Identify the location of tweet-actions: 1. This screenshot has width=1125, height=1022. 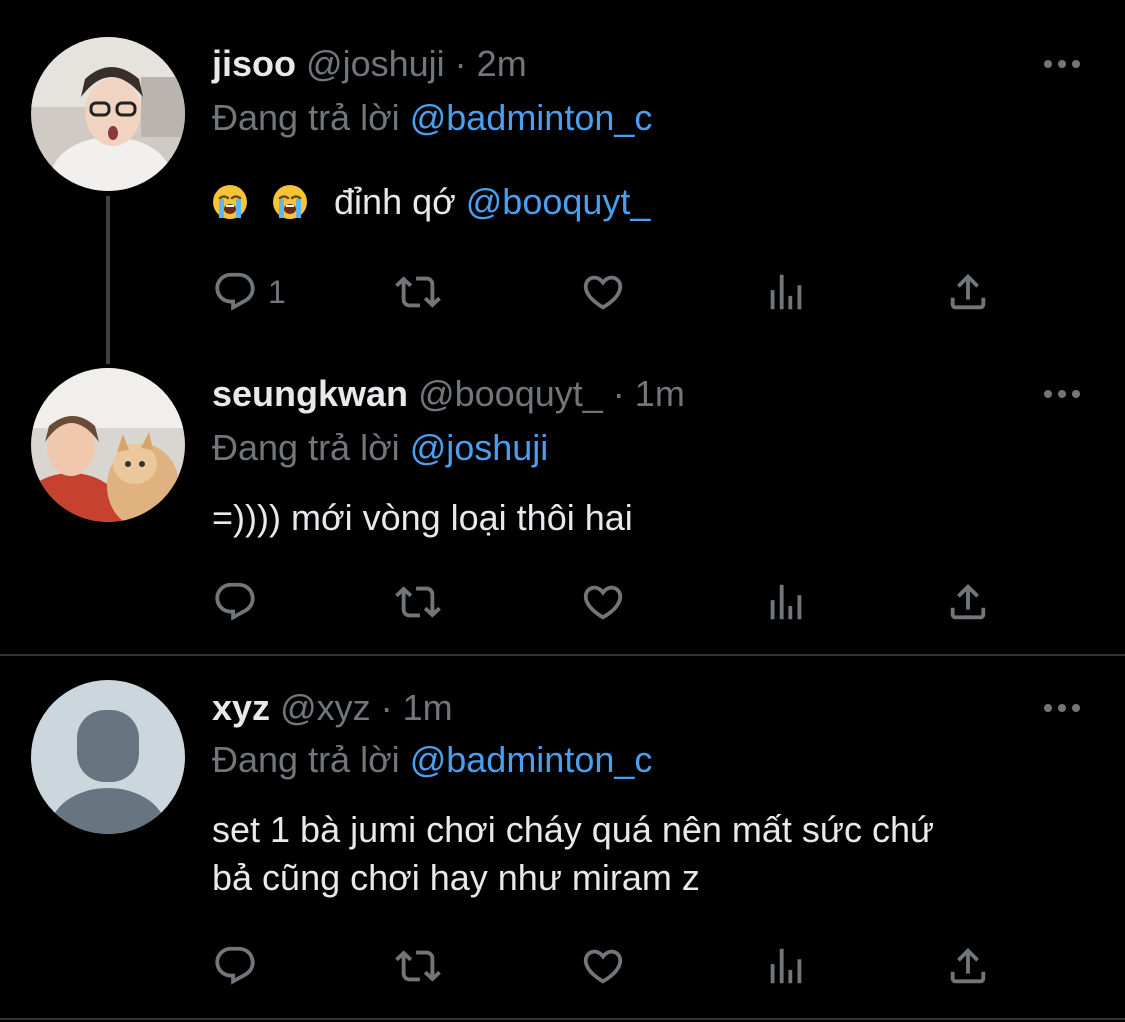
(652, 292).